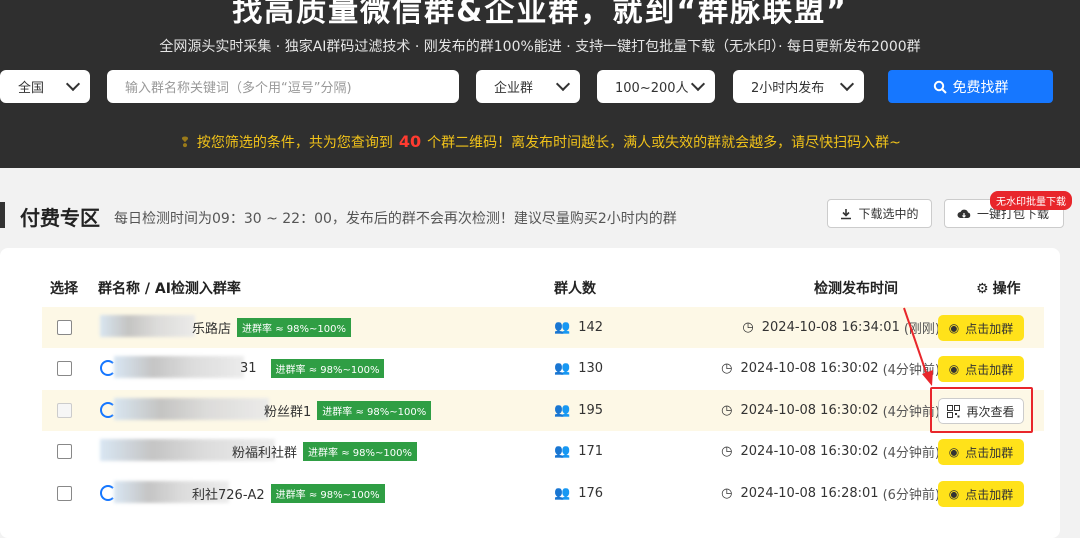 The height and width of the screenshot is (538, 1080). What do you see at coordinates (830, 327) in the screenshot?
I see `publish-time-value: 2024-10-08 16:34:01` at bounding box center [830, 327].